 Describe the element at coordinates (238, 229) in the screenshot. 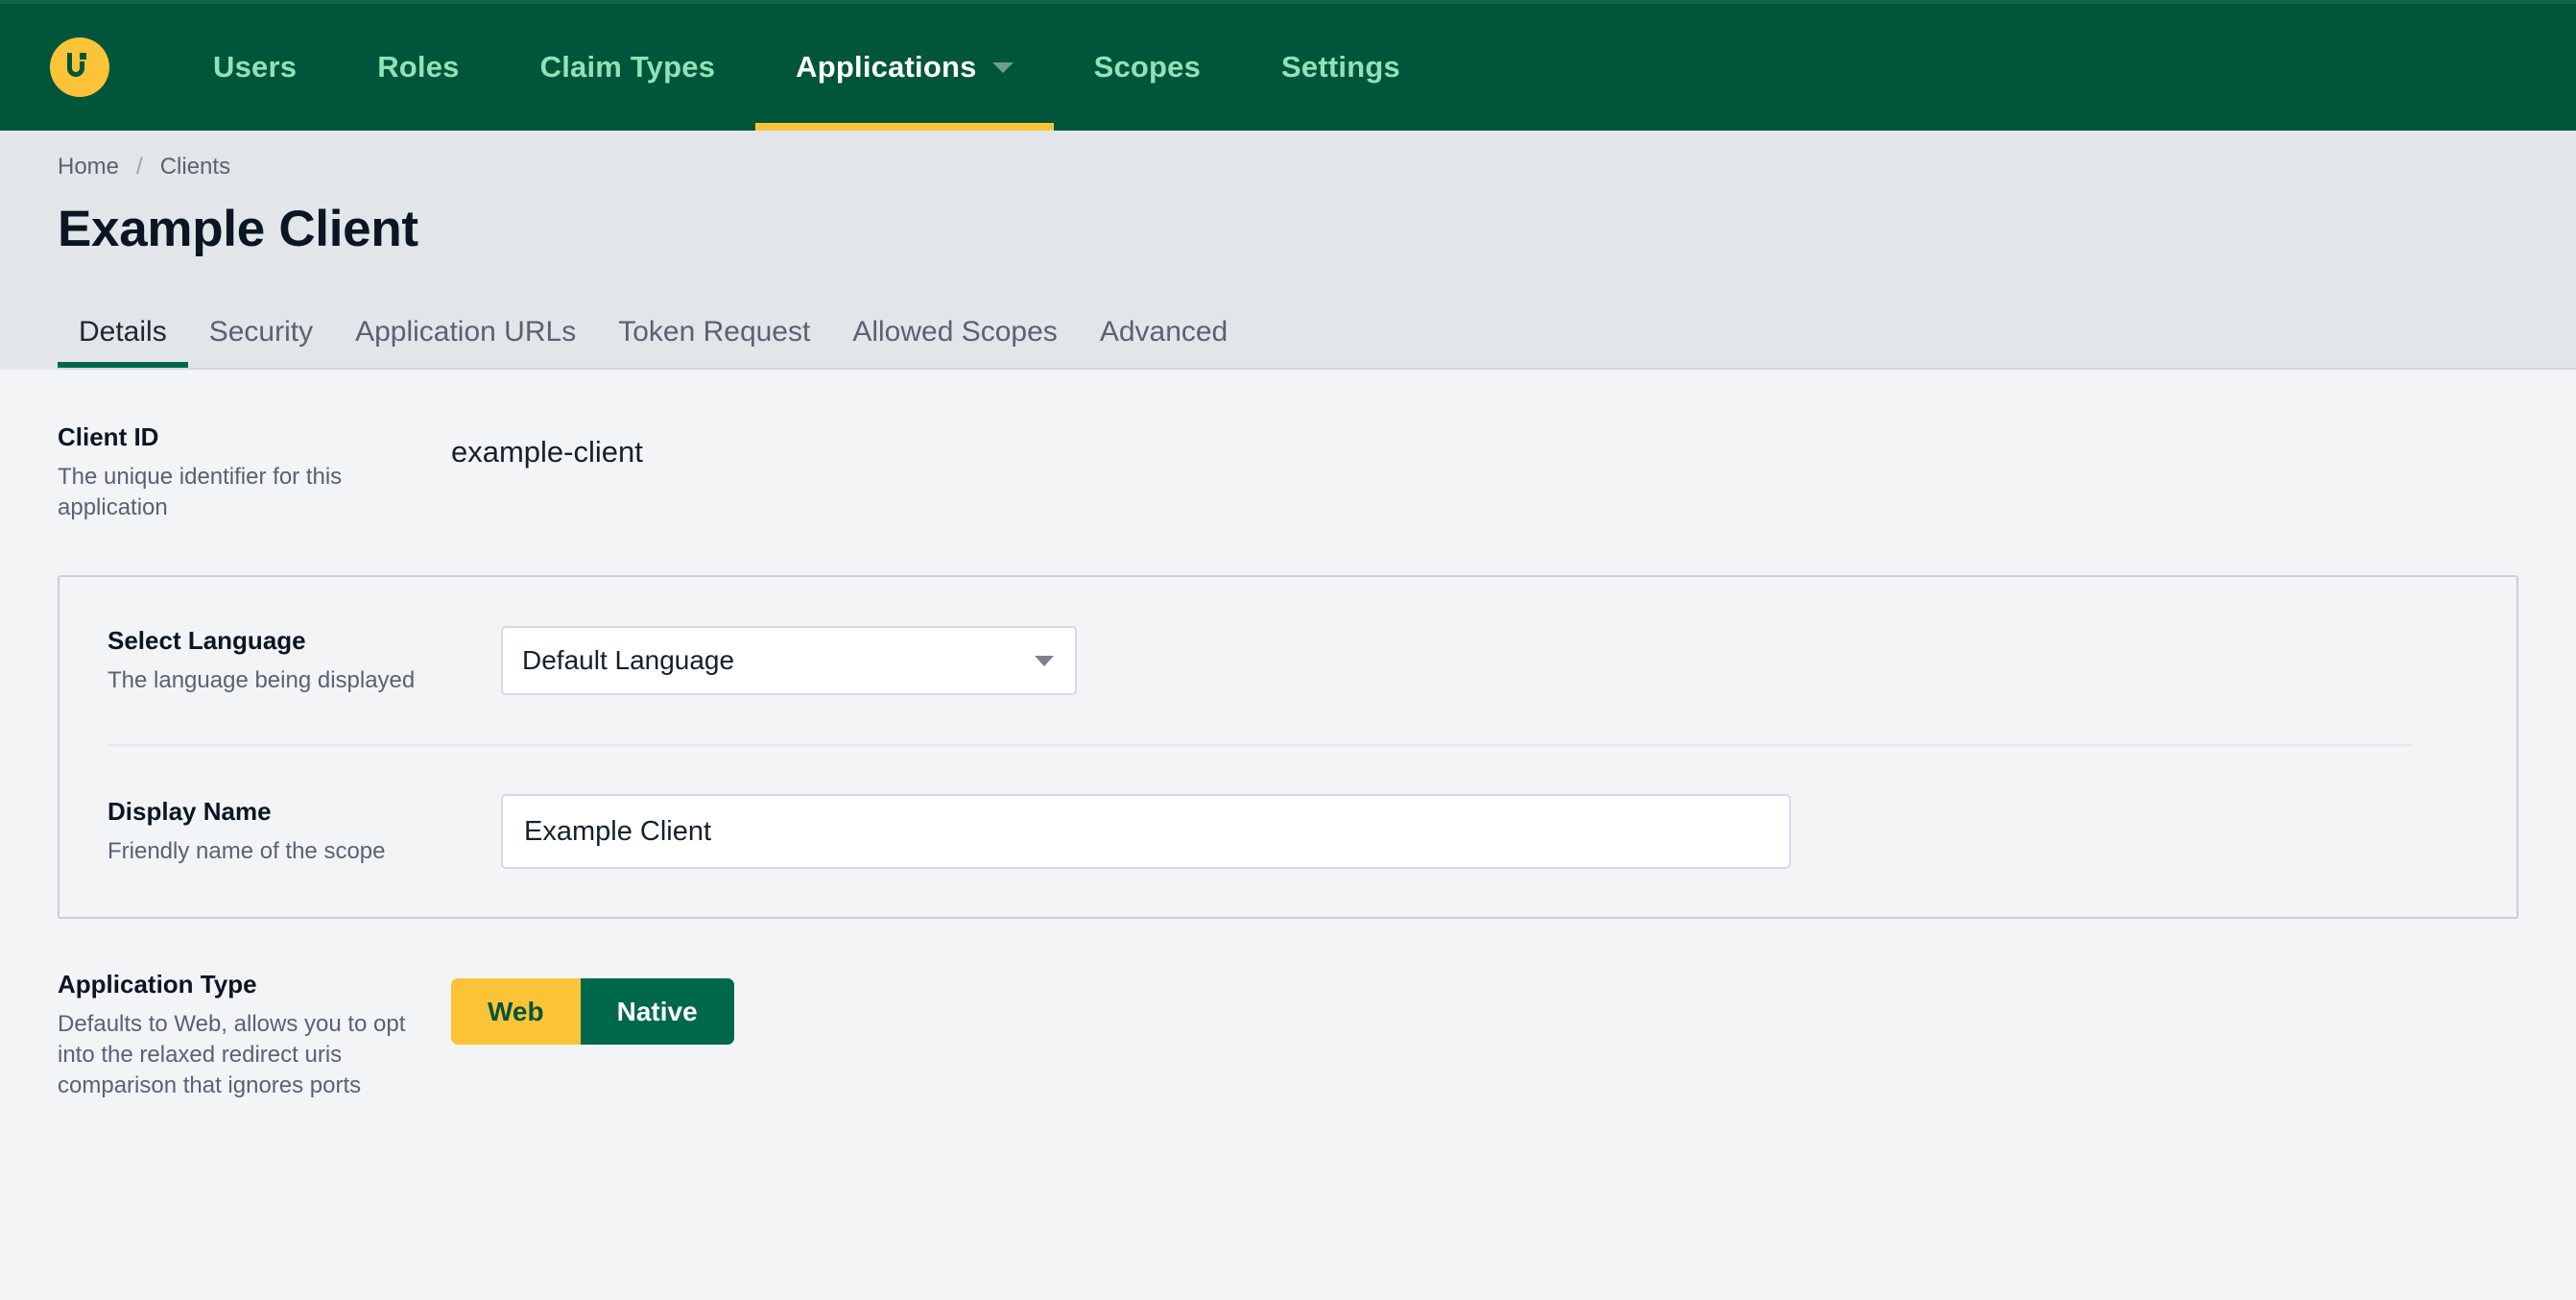

I see `page-title: Example Client` at that location.